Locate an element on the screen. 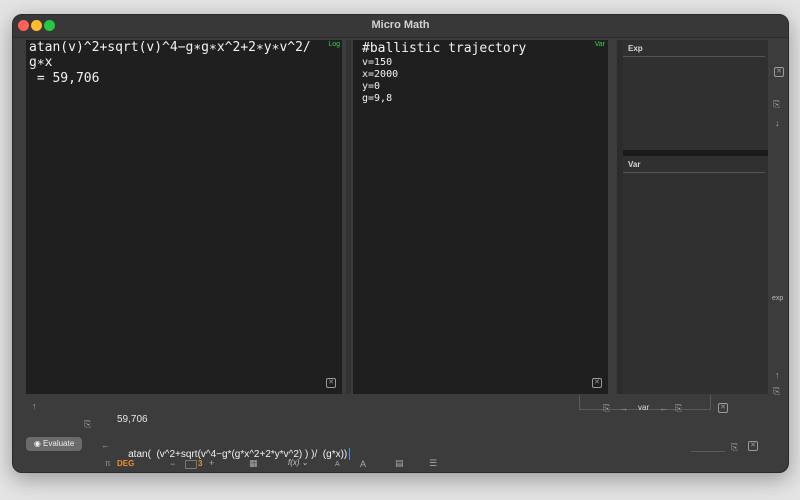  exp-header: Exp is located at coordinates (635, 48).